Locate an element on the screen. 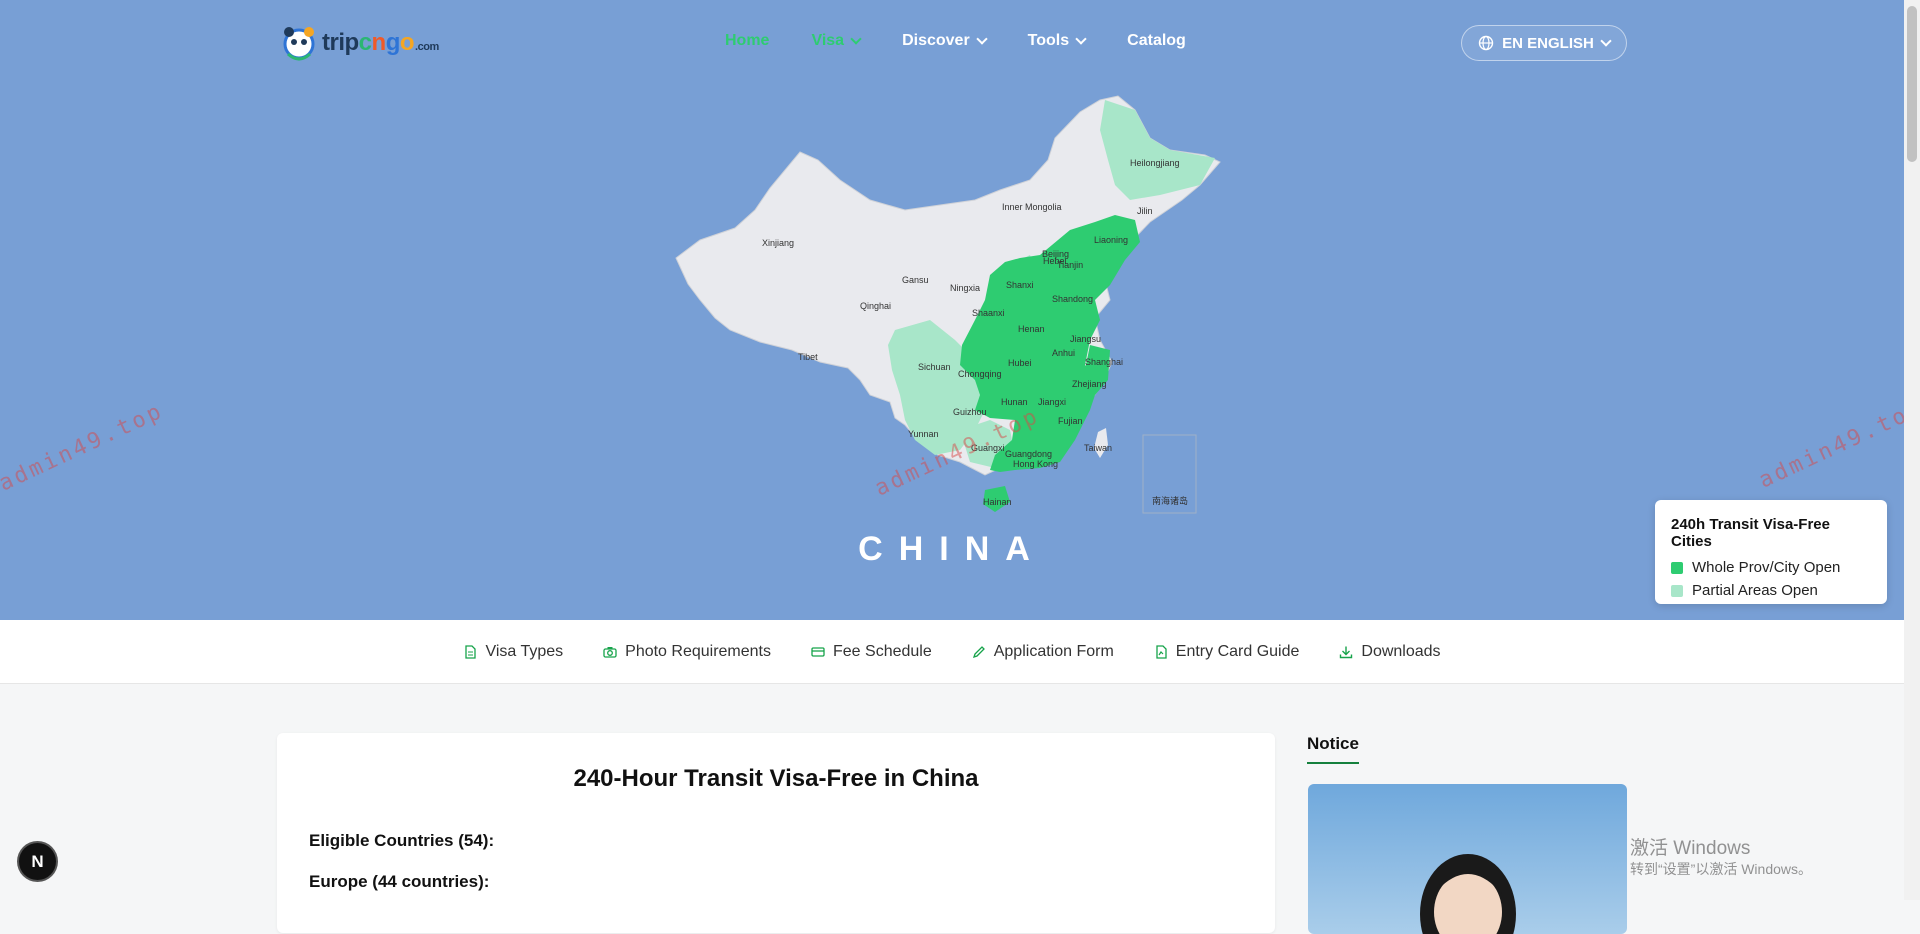  nextjs-badge: N is located at coordinates (37, 861).